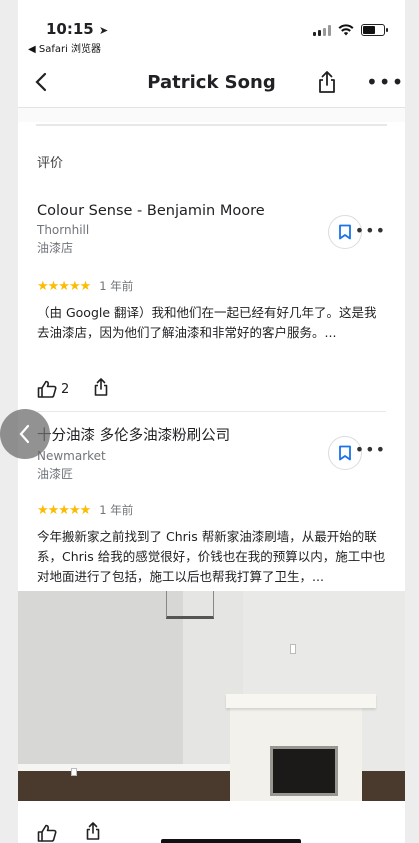 This screenshot has height=843, width=419. What do you see at coordinates (211, 389) in the screenshot?
I see `review-actions: 2` at bounding box center [211, 389].